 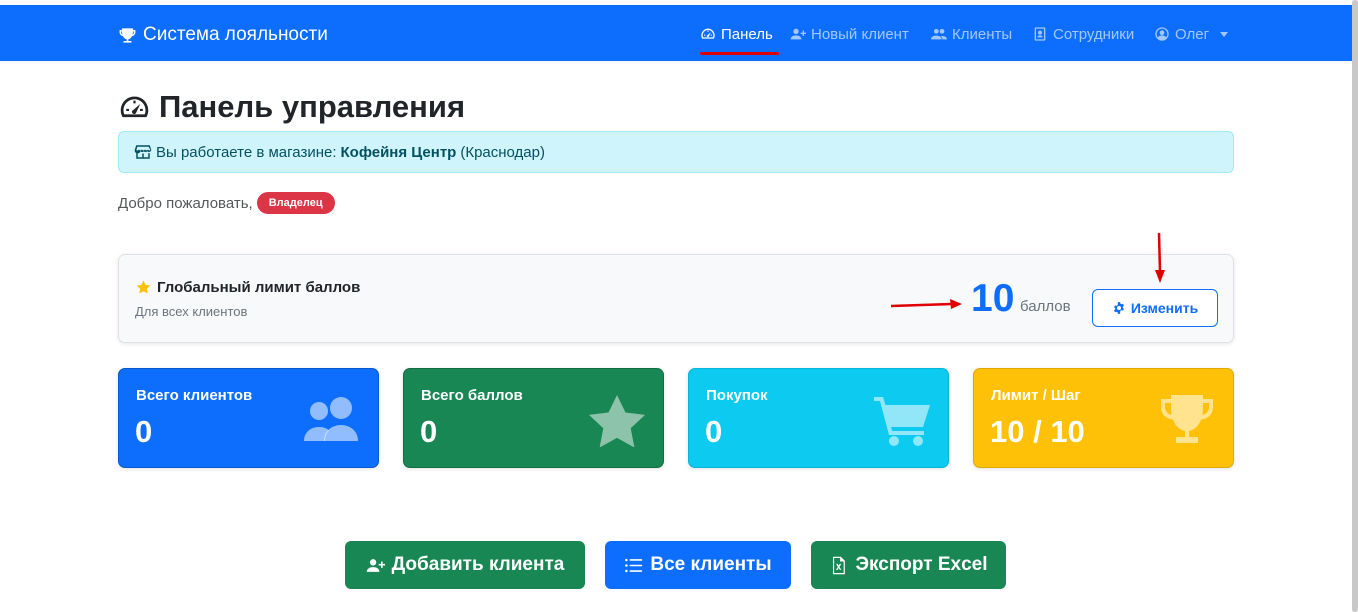 I want to click on scrollbar-thumb, so click(x=1355, y=306).